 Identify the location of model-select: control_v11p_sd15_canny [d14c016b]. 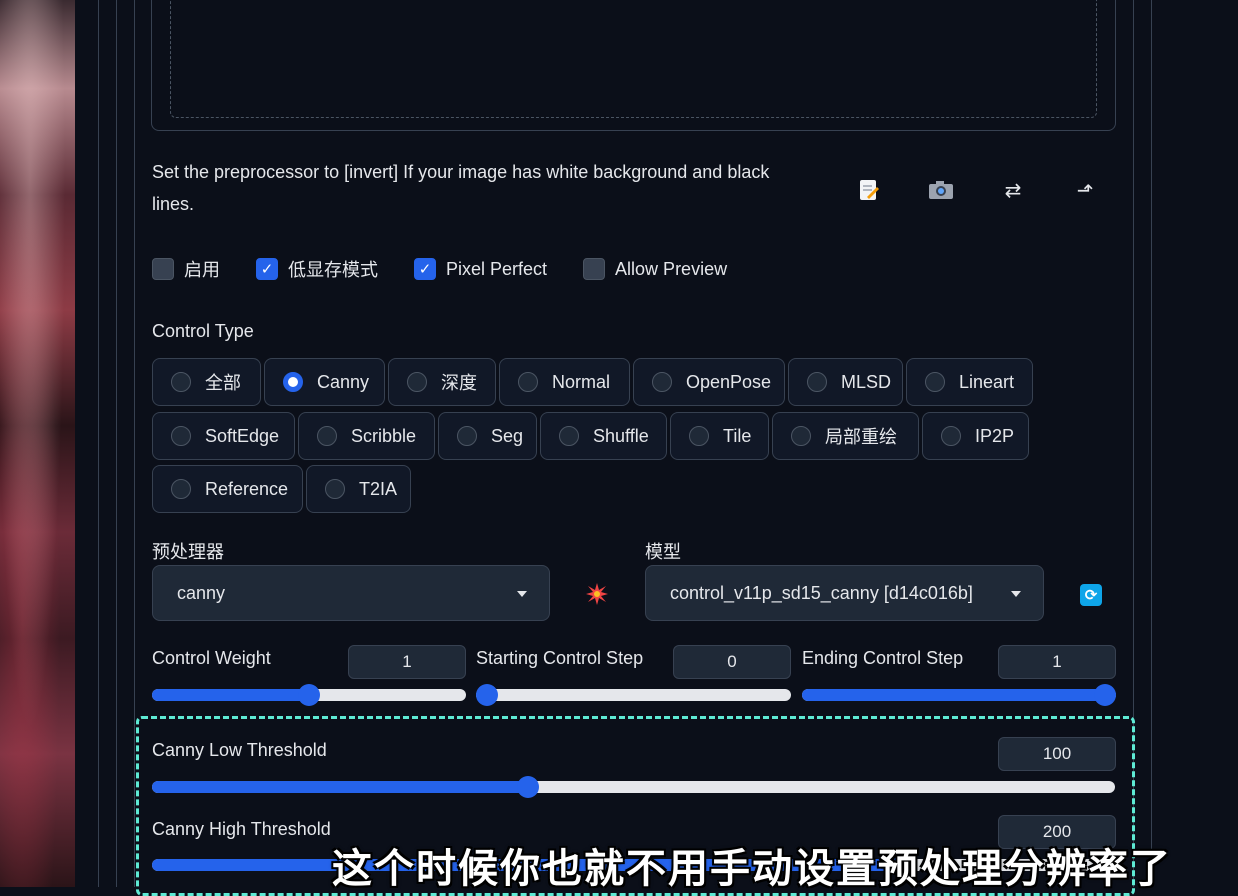
(844, 593).